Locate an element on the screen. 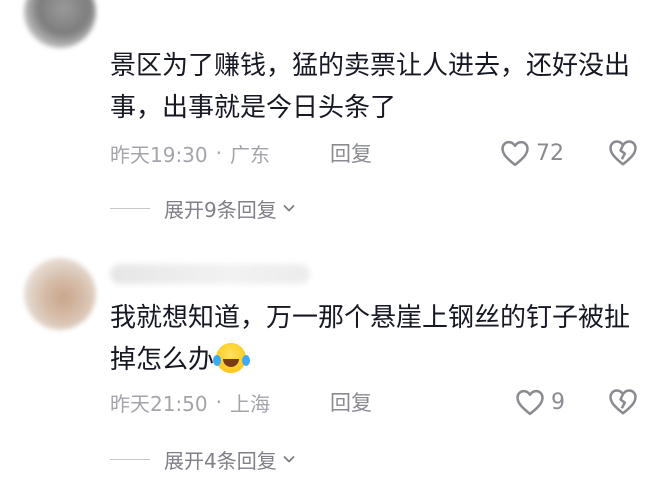 Image resolution: width=670 pixels, height=504 pixels. comment-time: 昨天19:30 is located at coordinates (159, 154).